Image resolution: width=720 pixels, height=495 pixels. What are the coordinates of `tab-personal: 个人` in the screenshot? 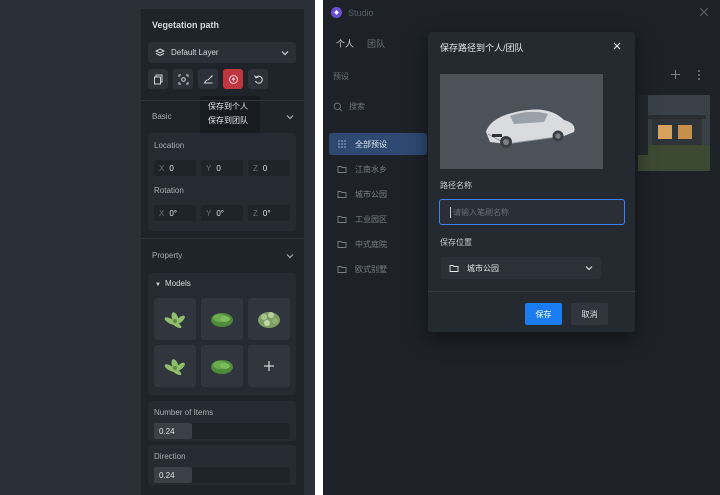 It's located at (345, 43).